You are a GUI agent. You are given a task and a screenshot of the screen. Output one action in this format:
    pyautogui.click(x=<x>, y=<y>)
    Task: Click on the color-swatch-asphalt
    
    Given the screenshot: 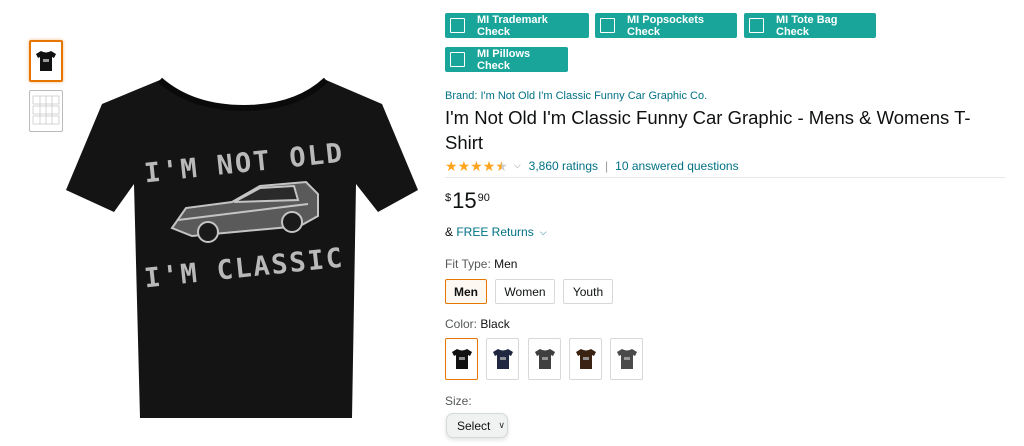 What is the action you would take?
    pyautogui.click(x=544, y=359)
    